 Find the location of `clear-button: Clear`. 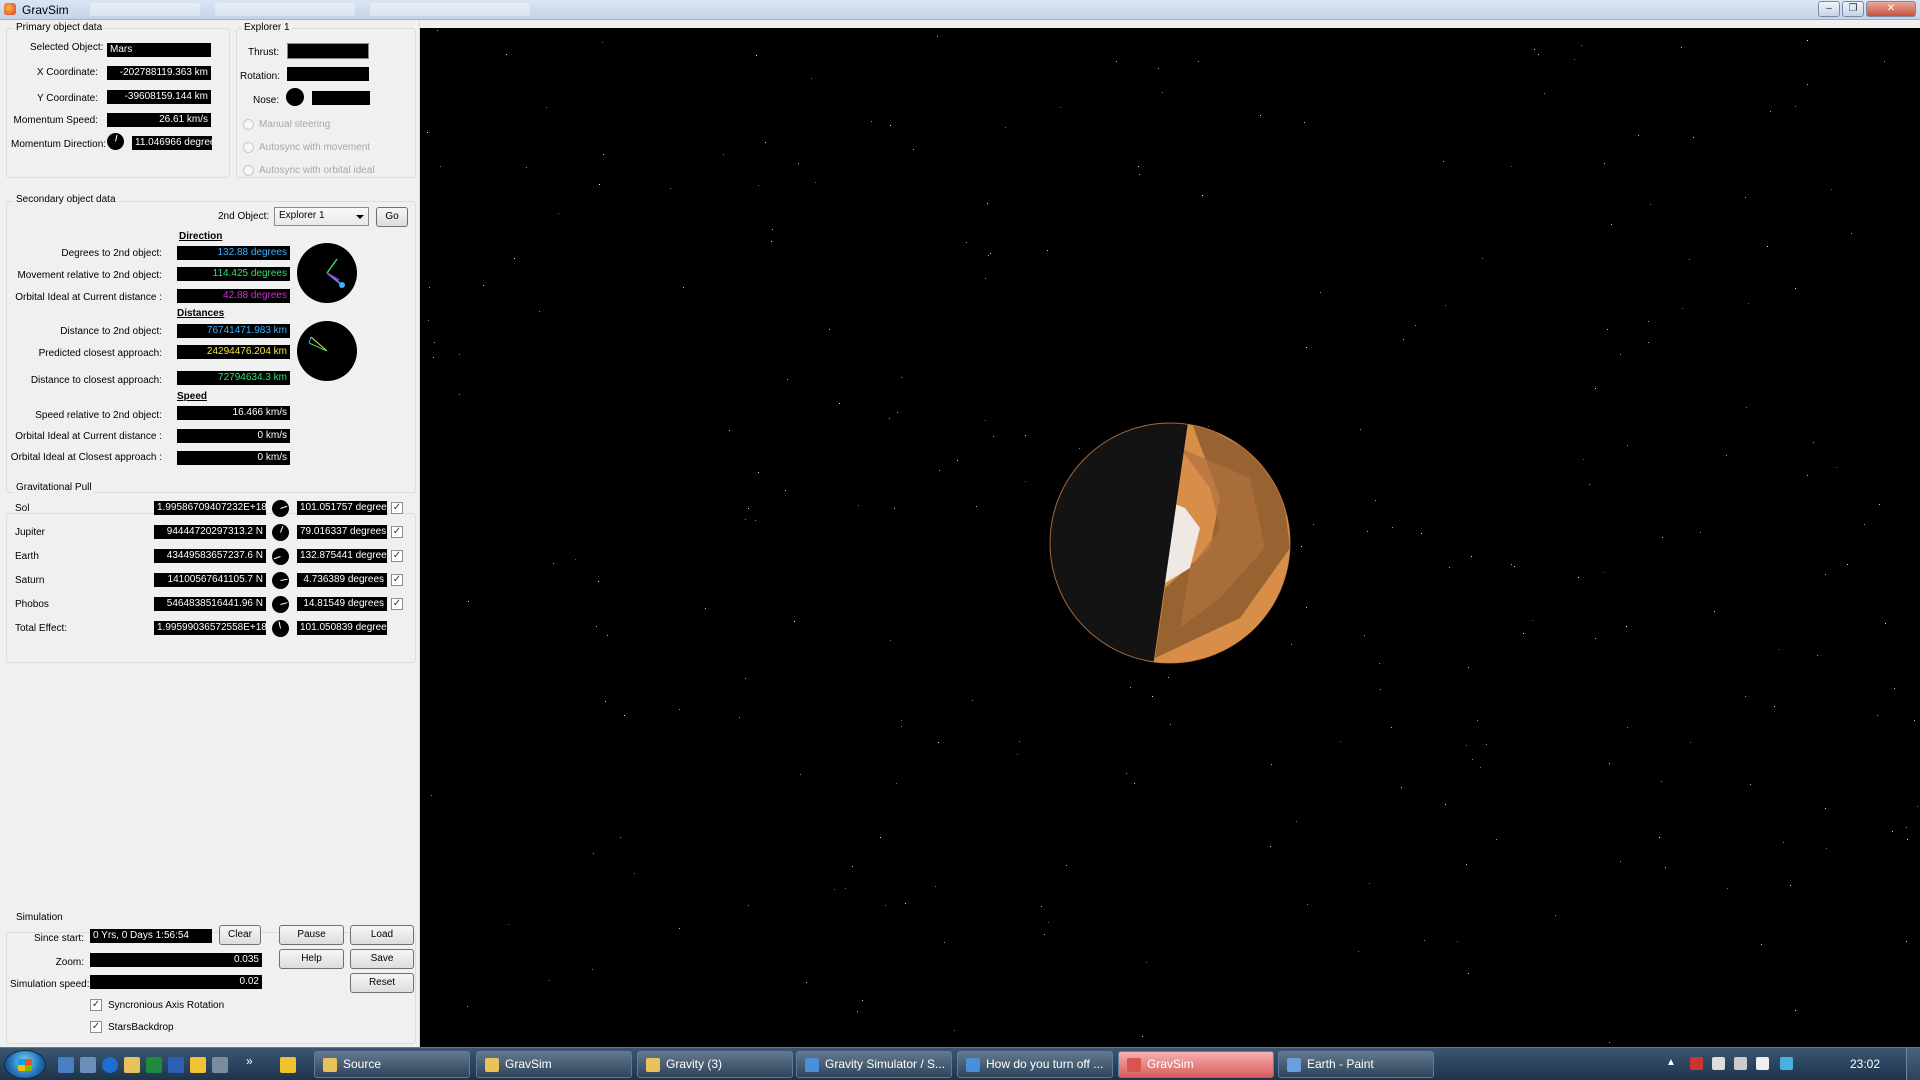

clear-button: Clear is located at coordinates (240, 935).